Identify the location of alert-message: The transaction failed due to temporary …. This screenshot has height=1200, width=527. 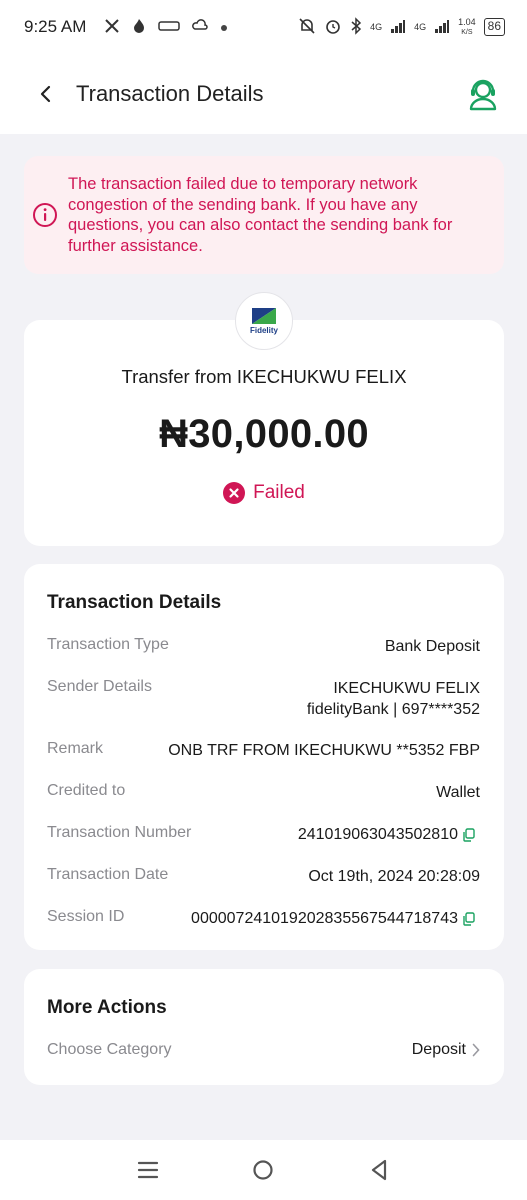
(260, 215).